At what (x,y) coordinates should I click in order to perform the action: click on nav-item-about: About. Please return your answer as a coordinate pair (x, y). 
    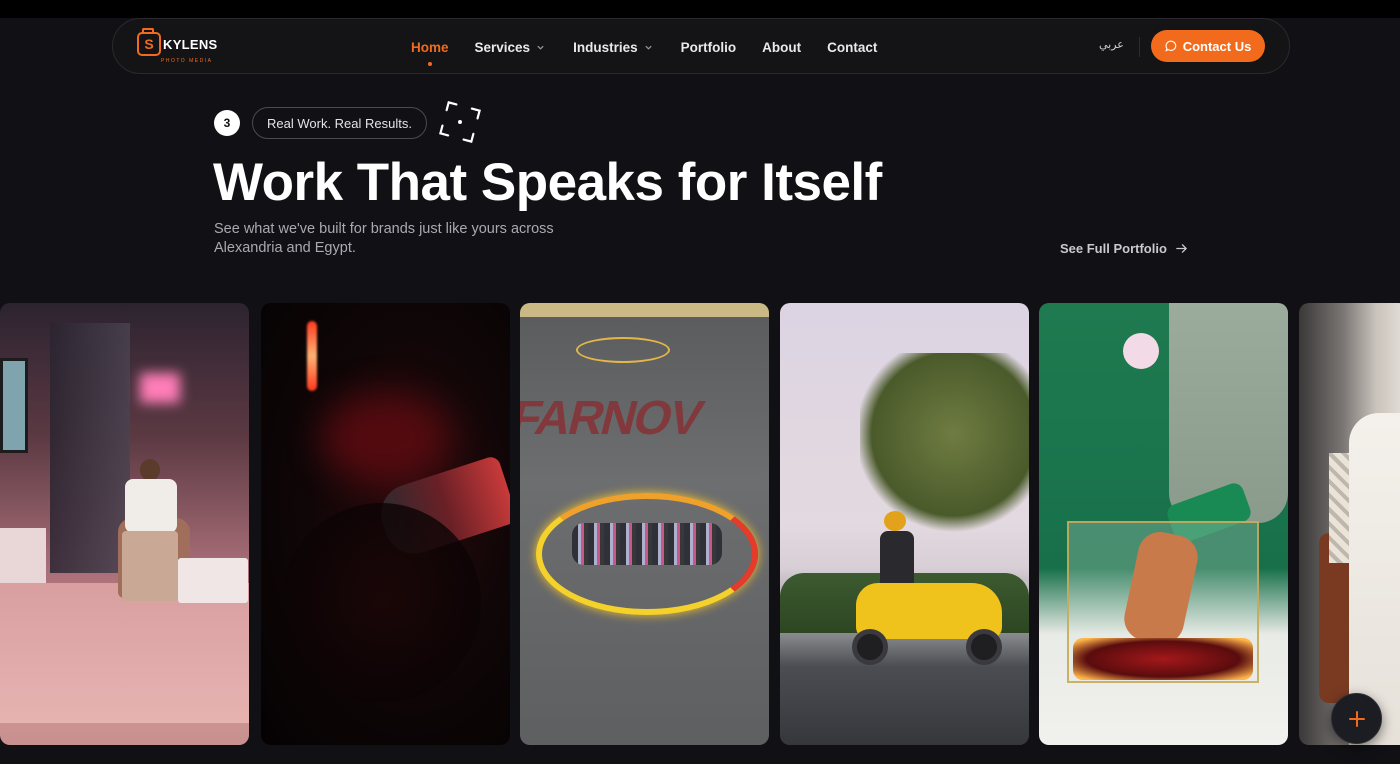
    Looking at the image, I should click on (781, 47).